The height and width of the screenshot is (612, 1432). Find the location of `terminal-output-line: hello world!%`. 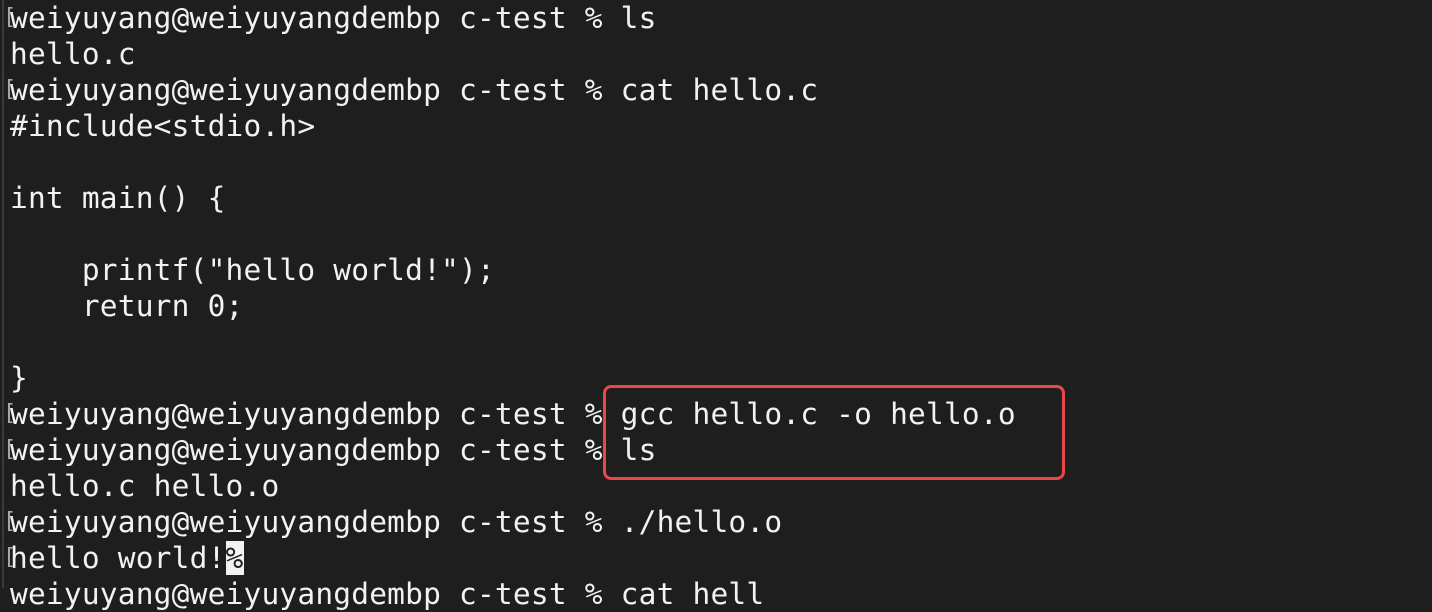

terminal-output-line: hello world!% is located at coordinates (127, 558).